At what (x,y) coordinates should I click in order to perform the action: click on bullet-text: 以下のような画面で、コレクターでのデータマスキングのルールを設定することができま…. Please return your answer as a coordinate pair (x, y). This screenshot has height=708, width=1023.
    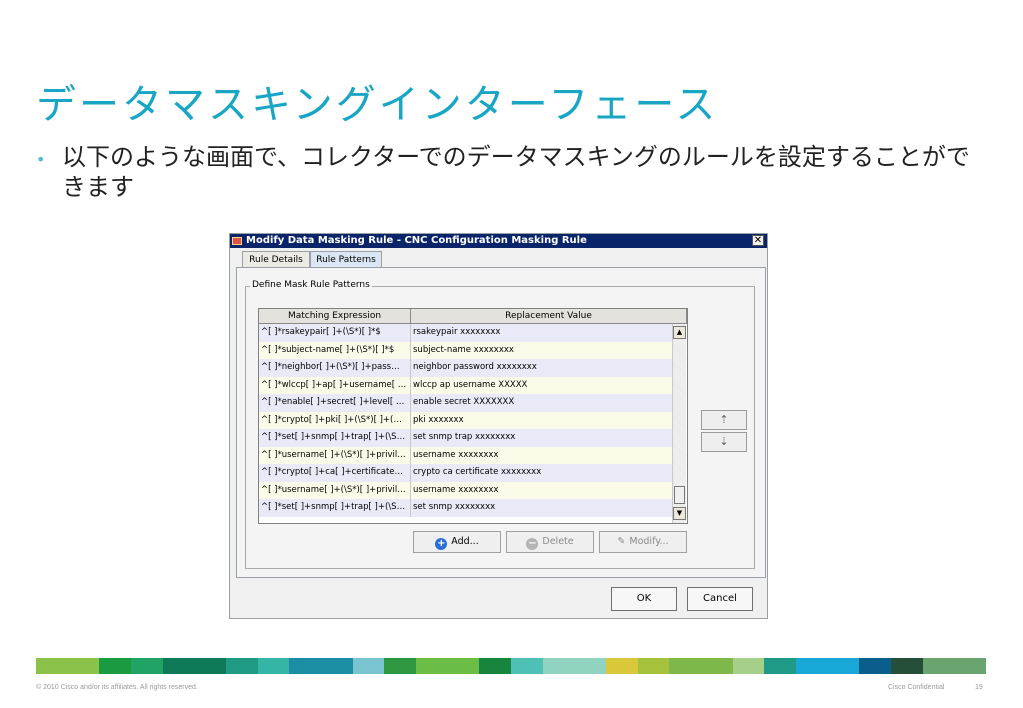
    Looking at the image, I should click on (516, 172).